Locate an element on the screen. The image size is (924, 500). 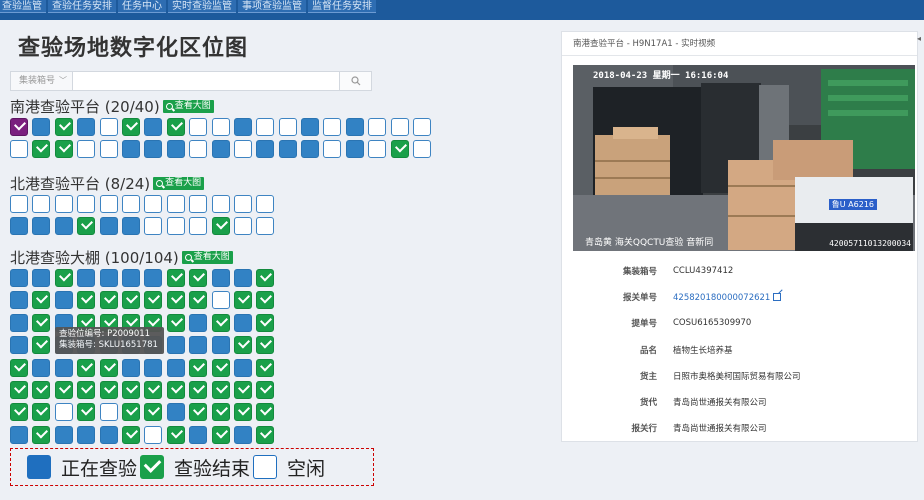
search-button is located at coordinates (355, 81).